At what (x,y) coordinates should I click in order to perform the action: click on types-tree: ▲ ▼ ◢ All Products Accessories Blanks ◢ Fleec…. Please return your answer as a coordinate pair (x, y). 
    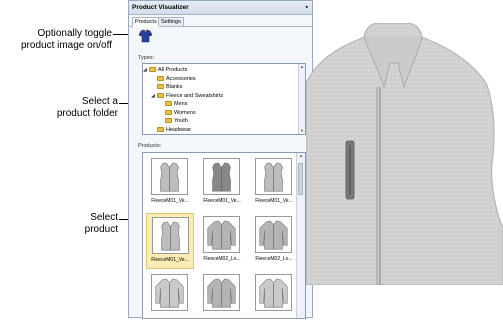
    Looking at the image, I should click on (224, 99).